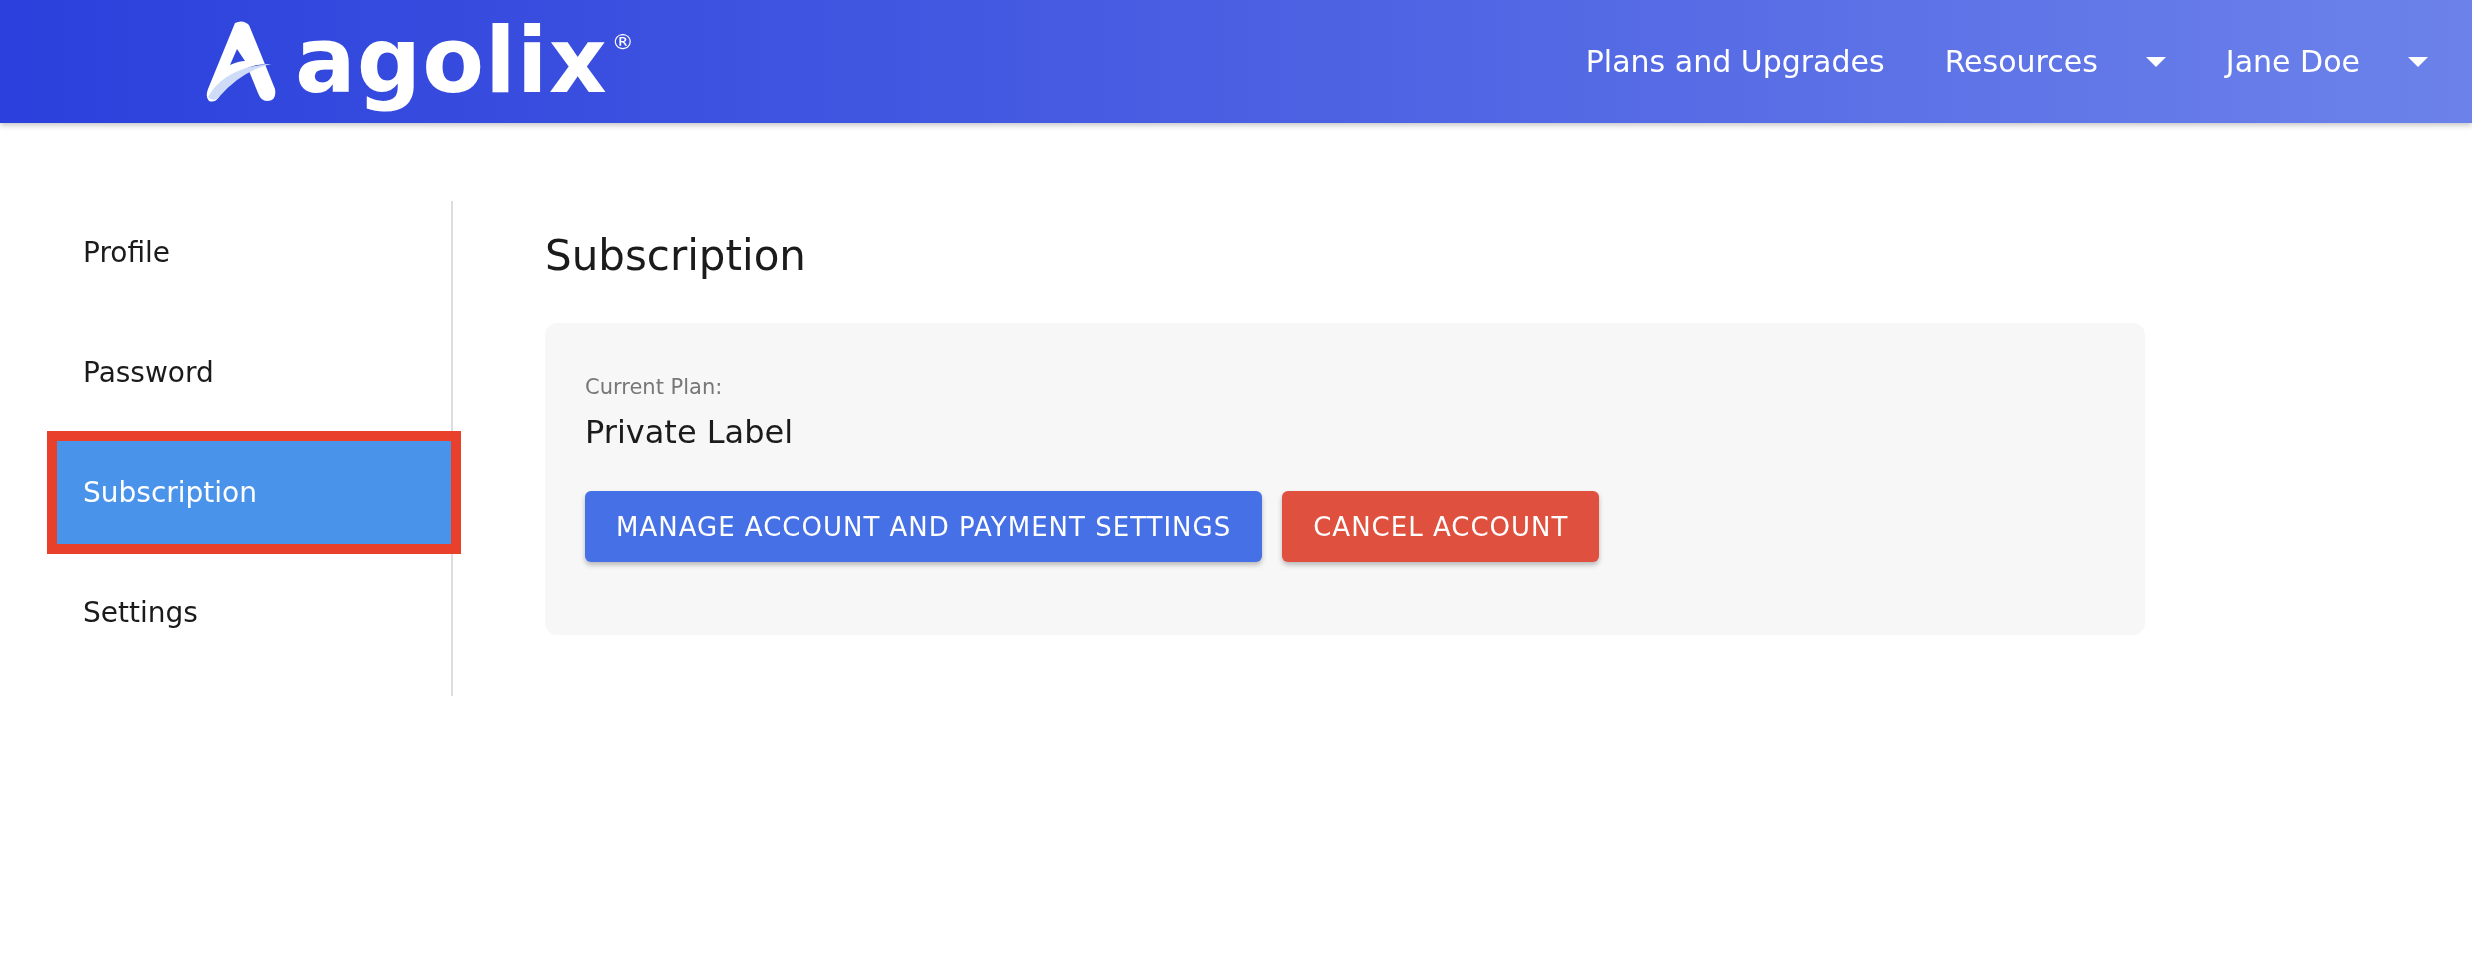  I want to click on page-title: Subscription, so click(676, 256).